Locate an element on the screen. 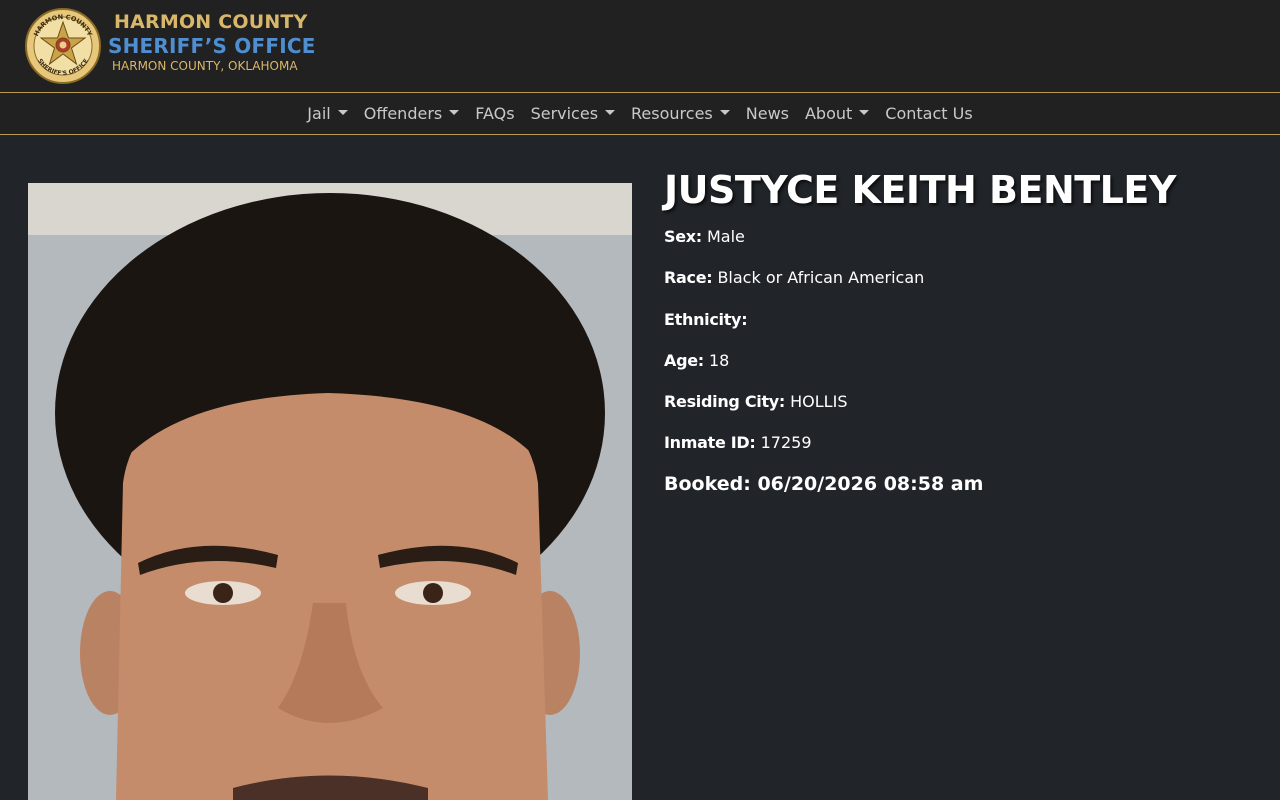 The image size is (1280, 800). field-sex: Sex: Male is located at coordinates (704, 236).